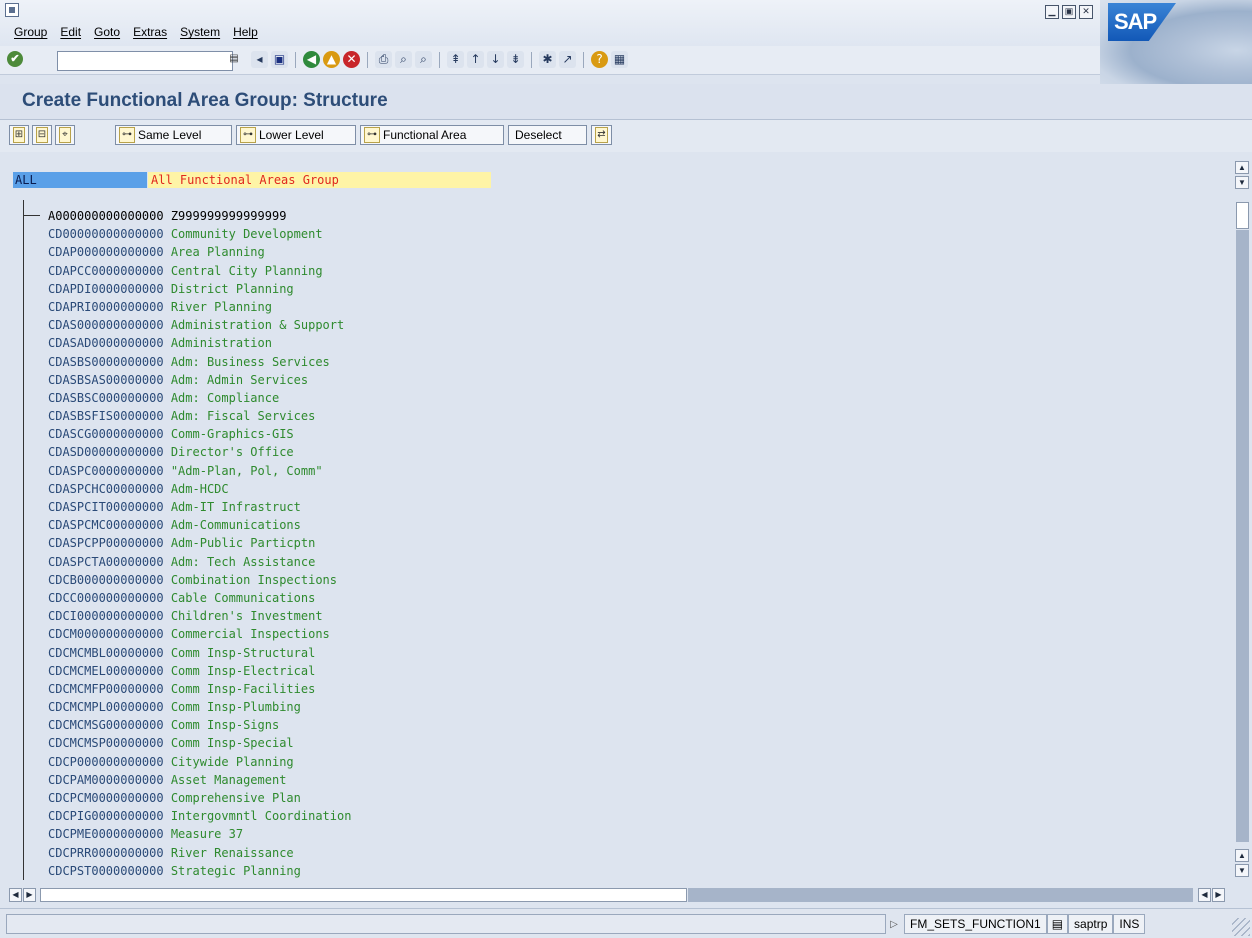 Image resolution: width=1252 pixels, height=938 pixels. What do you see at coordinates (199, 598) in the screenshot?
I see `tree-row: CDCC000000000000 Cable Communications` at bounding box center [199, 598].